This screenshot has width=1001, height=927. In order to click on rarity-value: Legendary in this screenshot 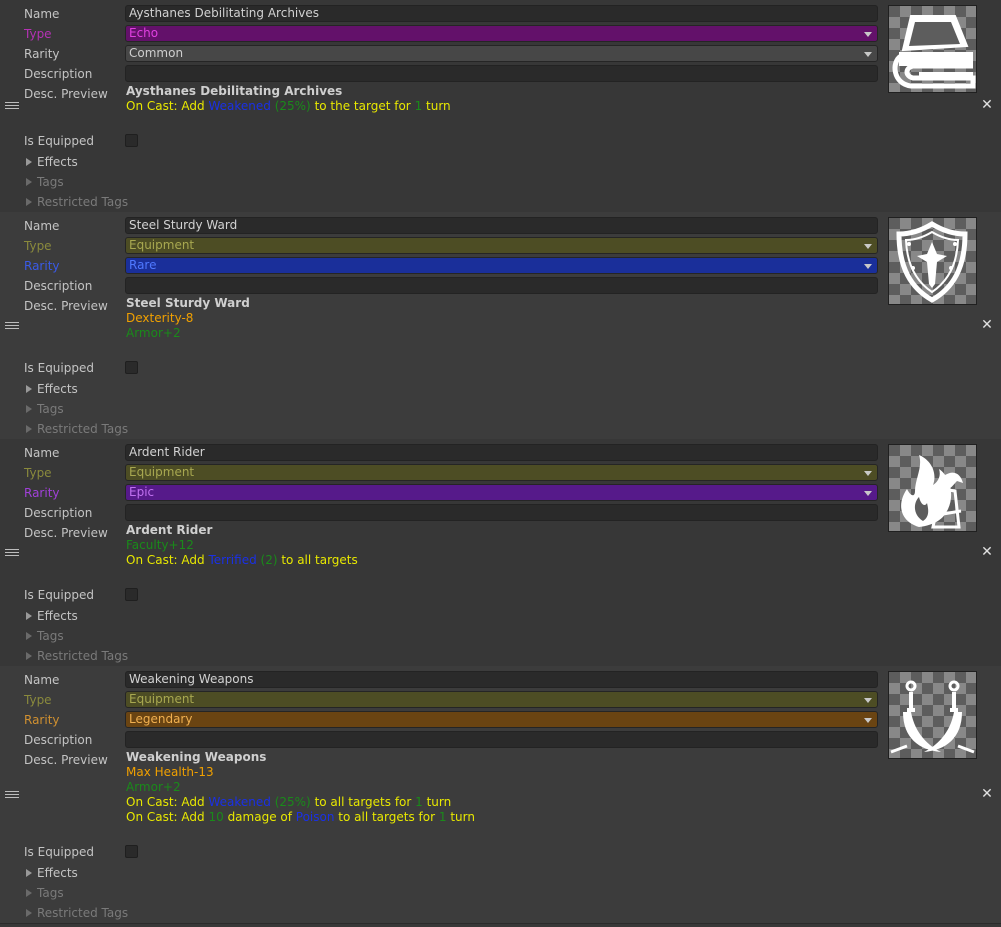, I will do `click(161, 719)`.